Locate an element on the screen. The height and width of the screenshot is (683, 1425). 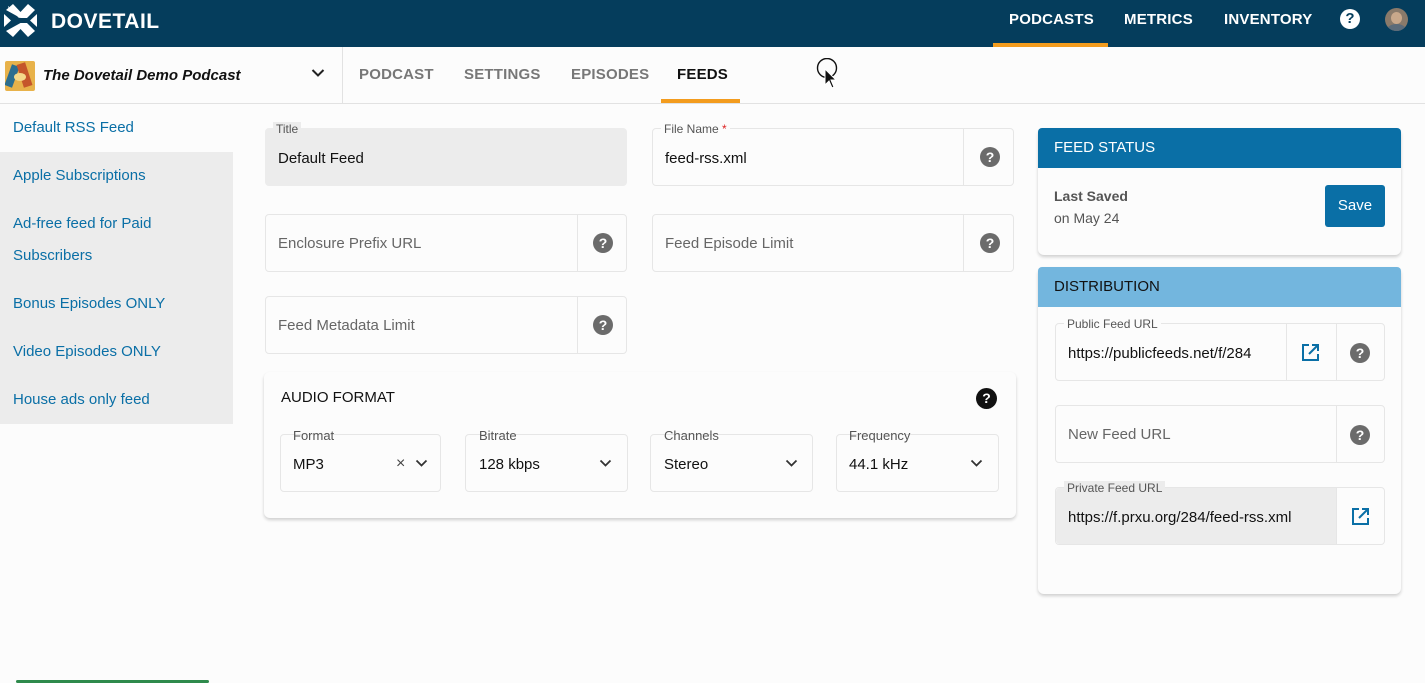
file-name-value: feed-rss.xml is located at coordinates (706, 158).